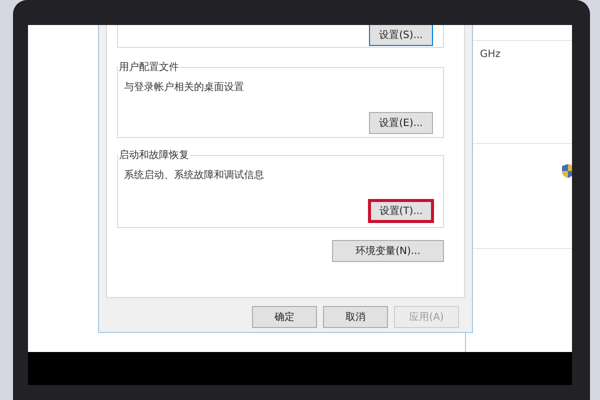 This screenshot has height=400, width=600. What do you see at coordinates (490, 54) in the screenshot?
I see `cpu-speed-text: GHz` at bounding box center [490, 54].